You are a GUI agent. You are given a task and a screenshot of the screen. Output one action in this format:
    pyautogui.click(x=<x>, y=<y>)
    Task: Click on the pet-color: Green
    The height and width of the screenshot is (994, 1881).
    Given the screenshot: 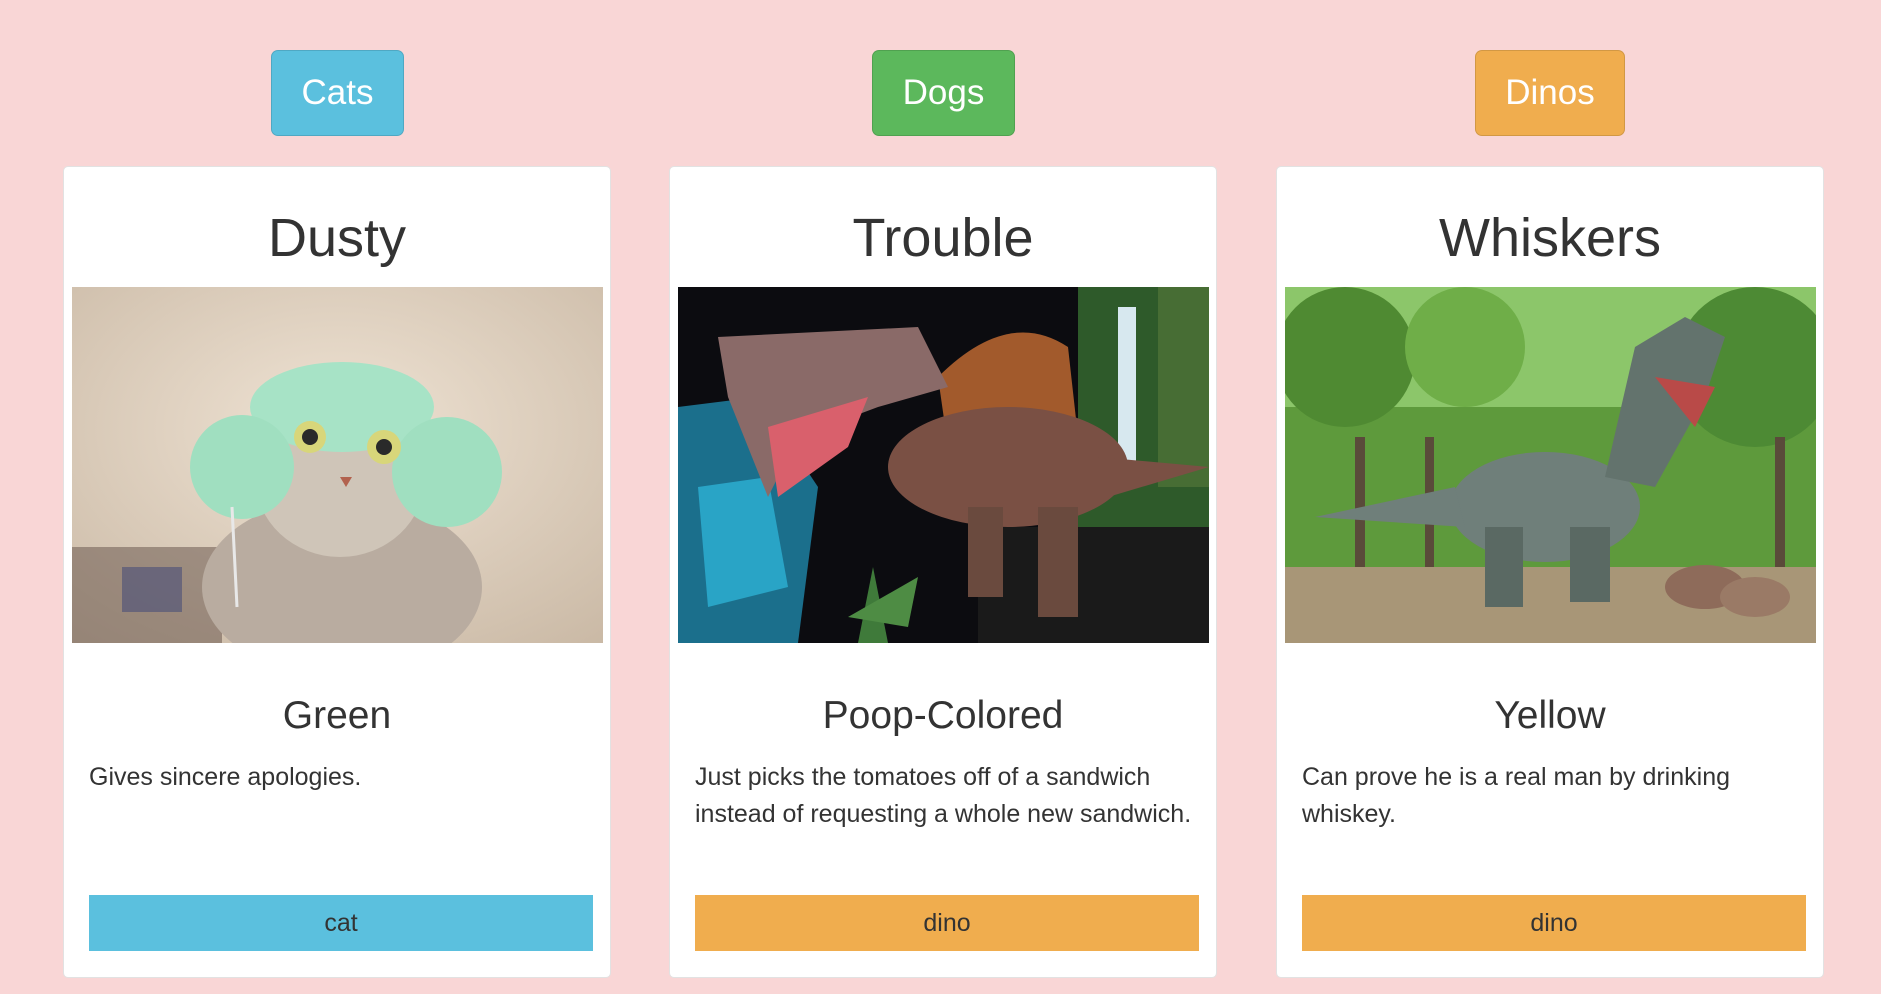 What is the action you would take?
    pyautogui.click(x=337, y=715)
    